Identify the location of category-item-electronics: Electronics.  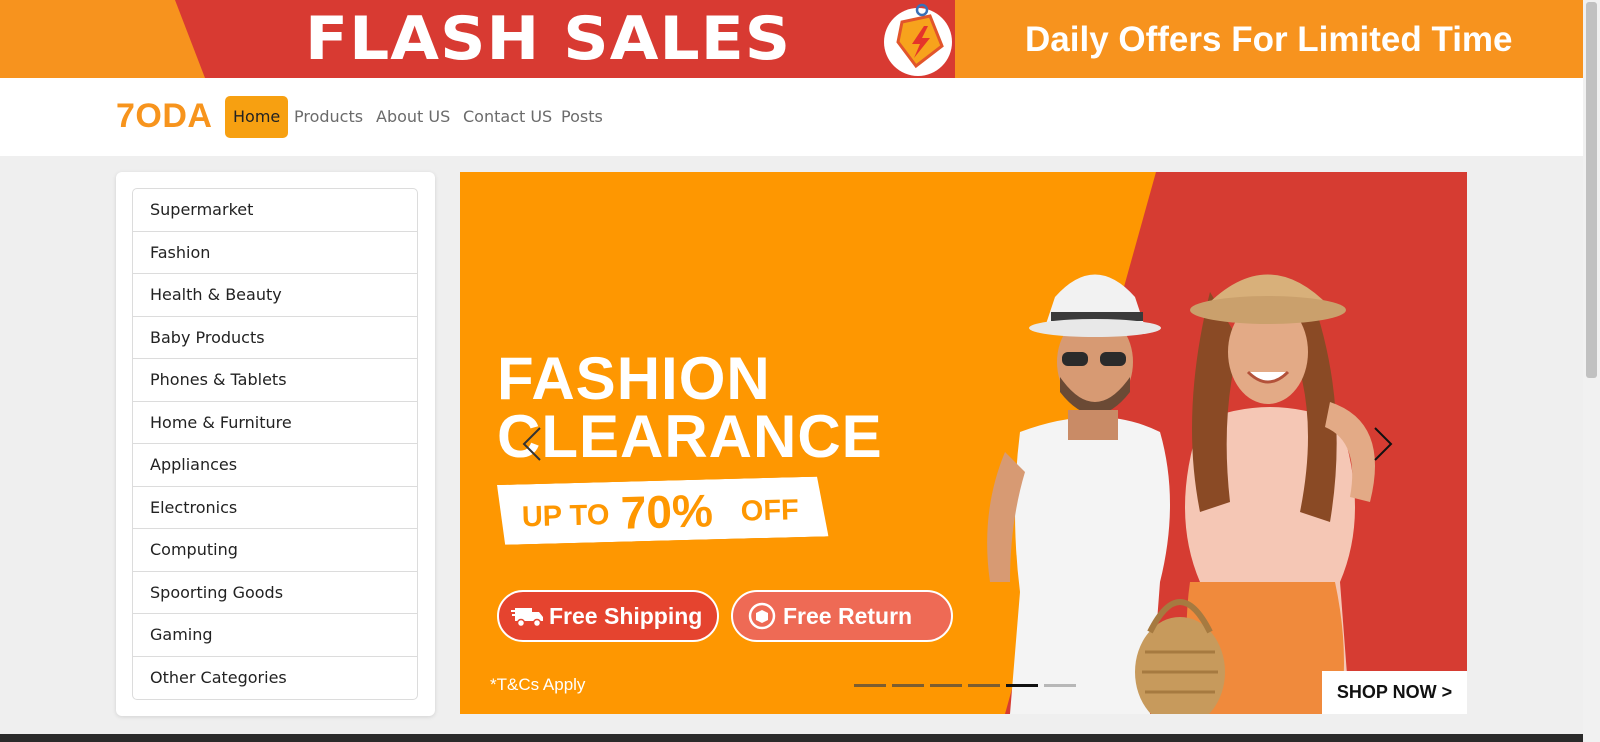
(275, 508).